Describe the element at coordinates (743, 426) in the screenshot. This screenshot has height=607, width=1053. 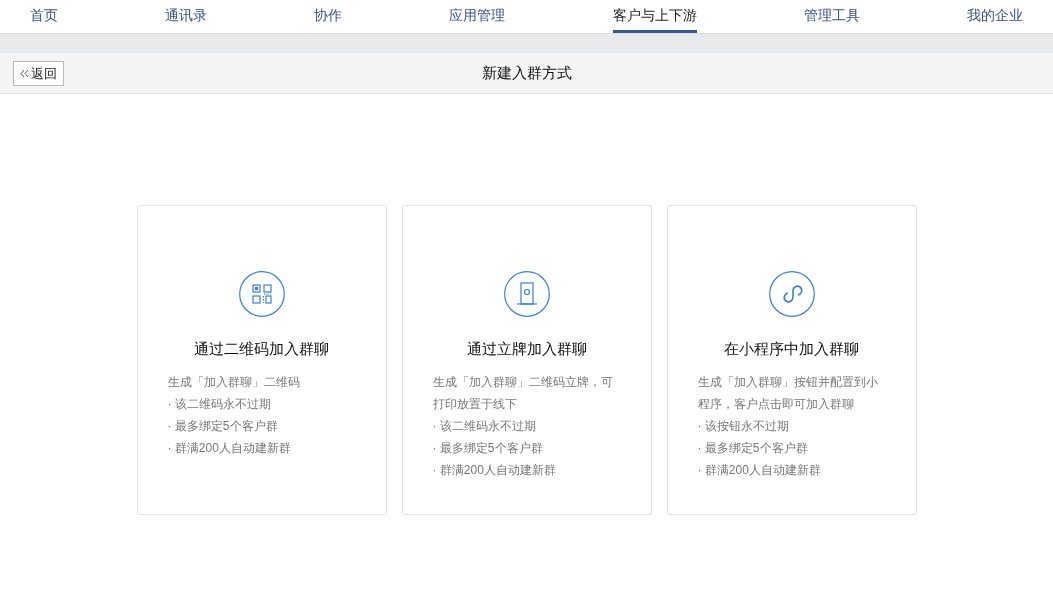
I see `feature-point: · 该按钮永不过期` at that location.